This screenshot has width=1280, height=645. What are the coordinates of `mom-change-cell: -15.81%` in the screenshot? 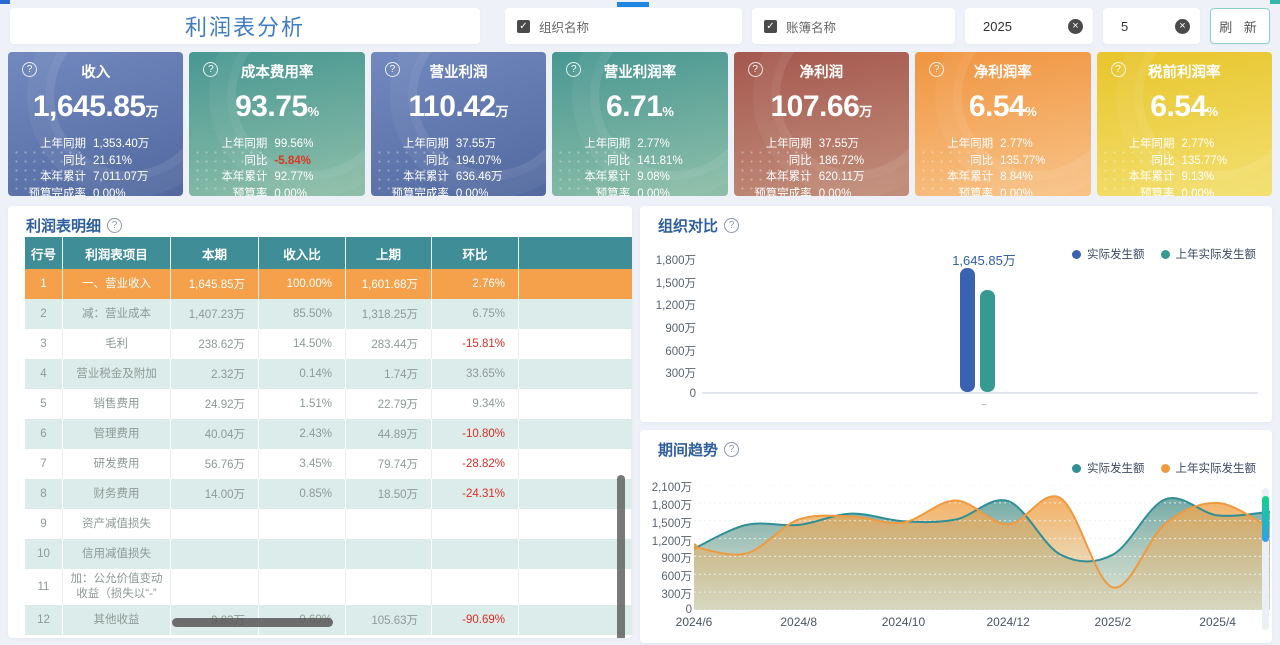 It's located at (475, 344).